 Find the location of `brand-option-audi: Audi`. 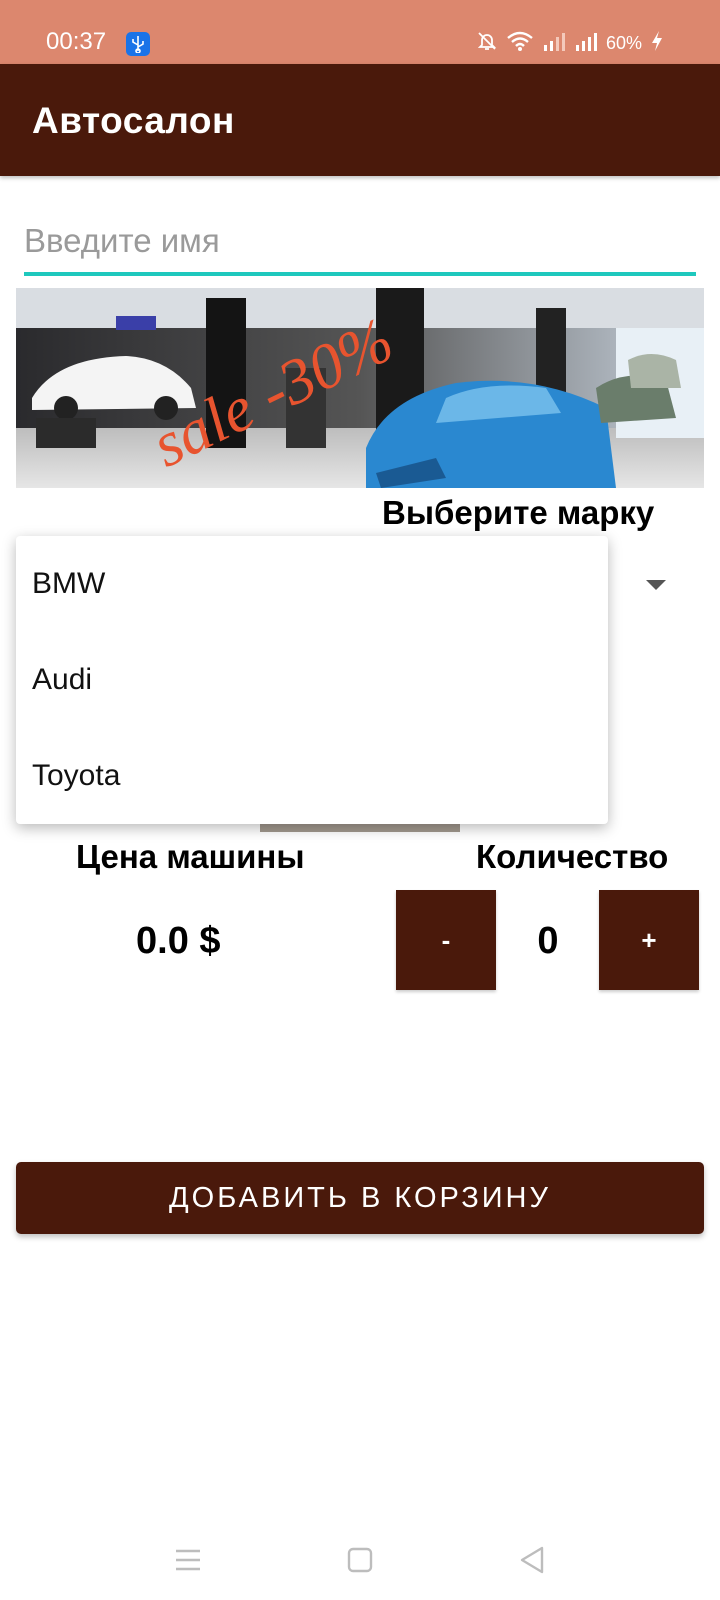

brand-option-audi: Audi is located at coordinates (312, 680).